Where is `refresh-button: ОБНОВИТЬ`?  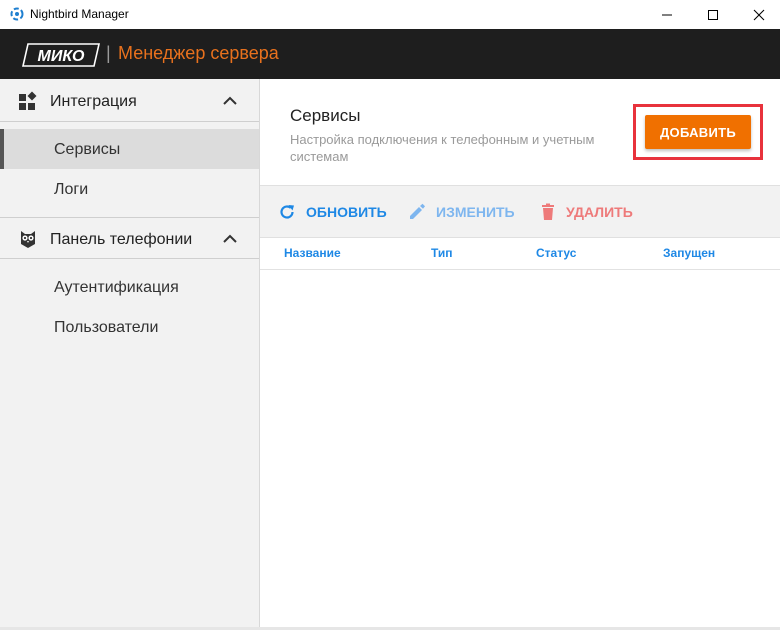
refresh-button: ОБНОВИТЬ is located at coordinates (332, 212).